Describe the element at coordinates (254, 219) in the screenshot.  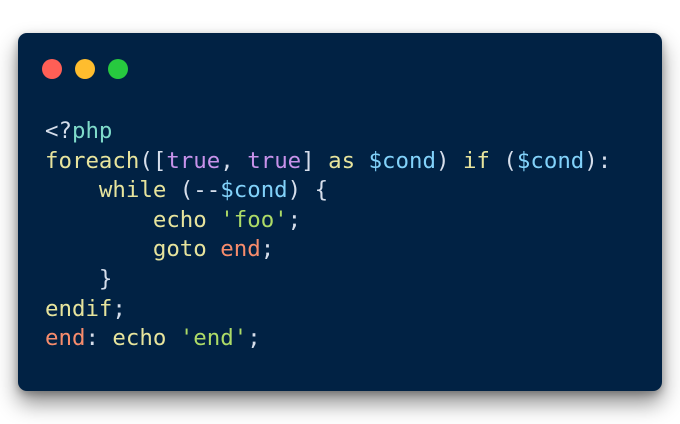
I see `code-token: 'foo'` at that location.